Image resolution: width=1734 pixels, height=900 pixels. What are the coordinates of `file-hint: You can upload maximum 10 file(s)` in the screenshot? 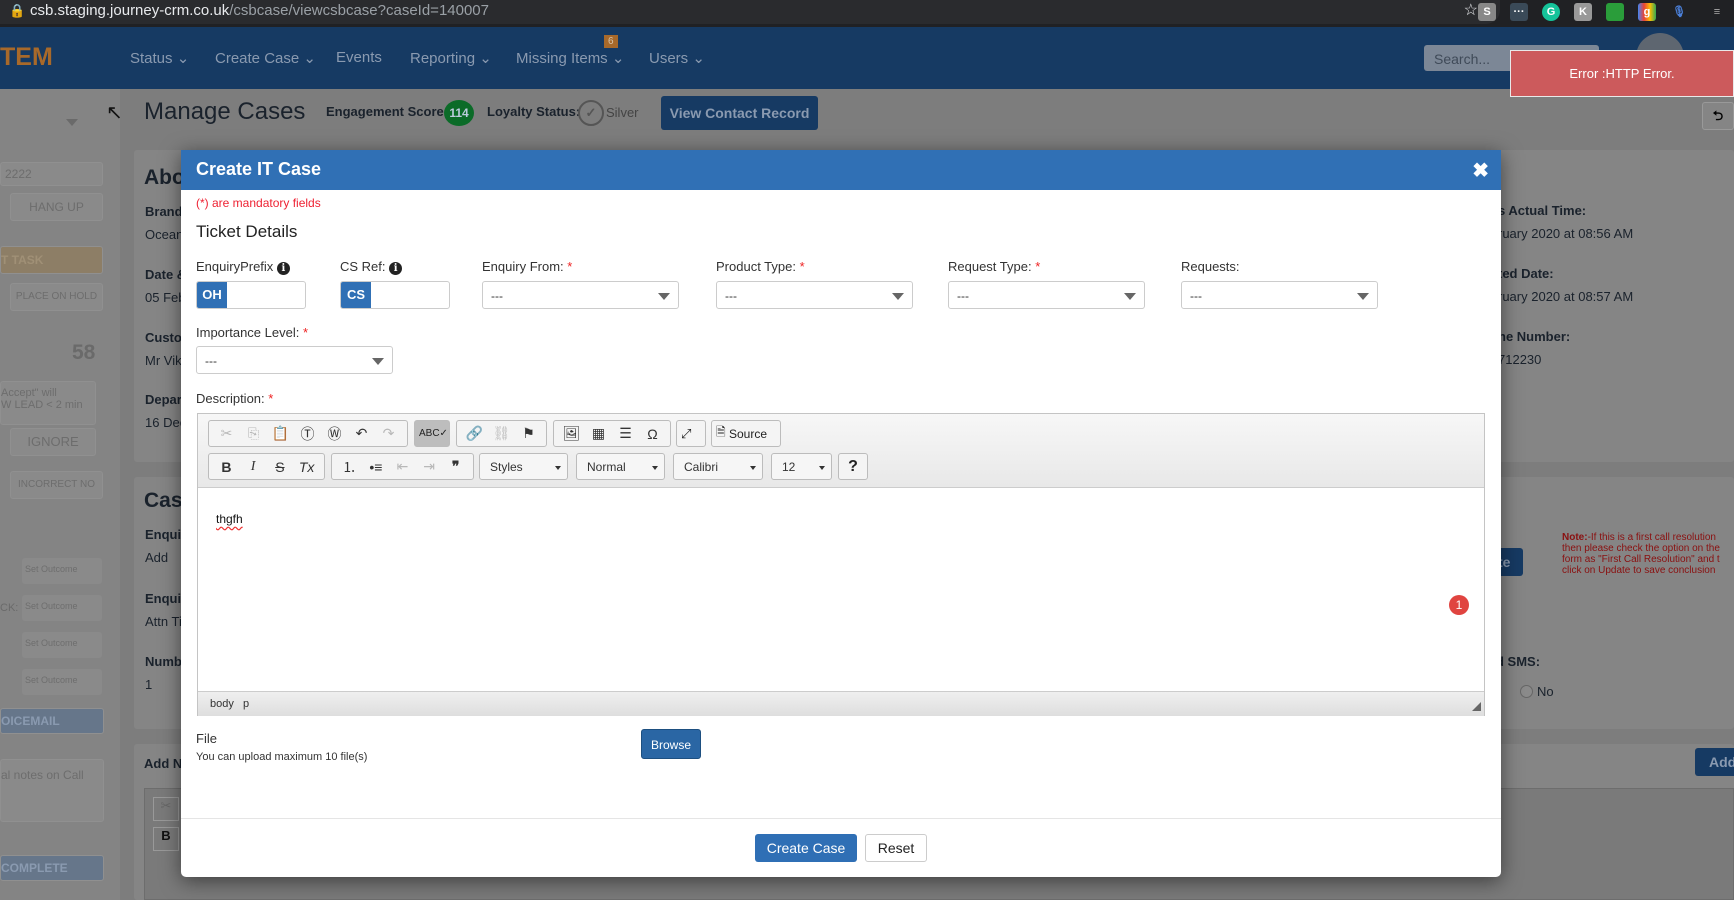 It's located at (282, 757).